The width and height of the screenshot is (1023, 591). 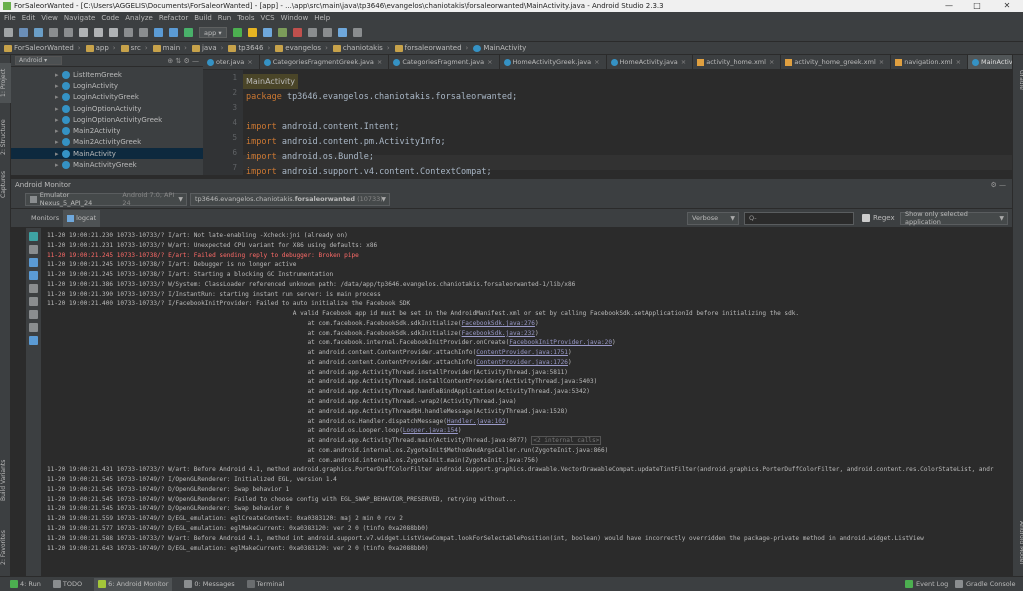 I want to click on favorites-tool-tab: 2: Favorites, so click(x=5, y=547).